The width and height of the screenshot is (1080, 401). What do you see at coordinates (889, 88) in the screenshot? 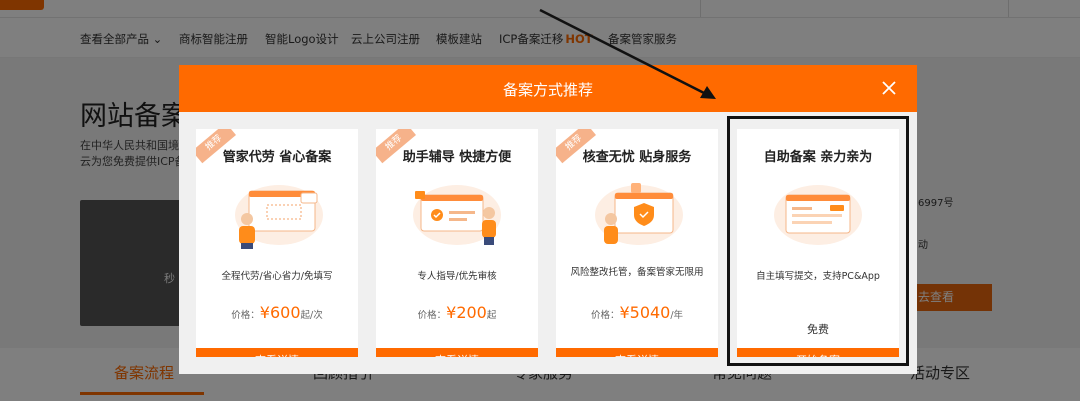
I see `close-icon` at bounding box center [889, 88].